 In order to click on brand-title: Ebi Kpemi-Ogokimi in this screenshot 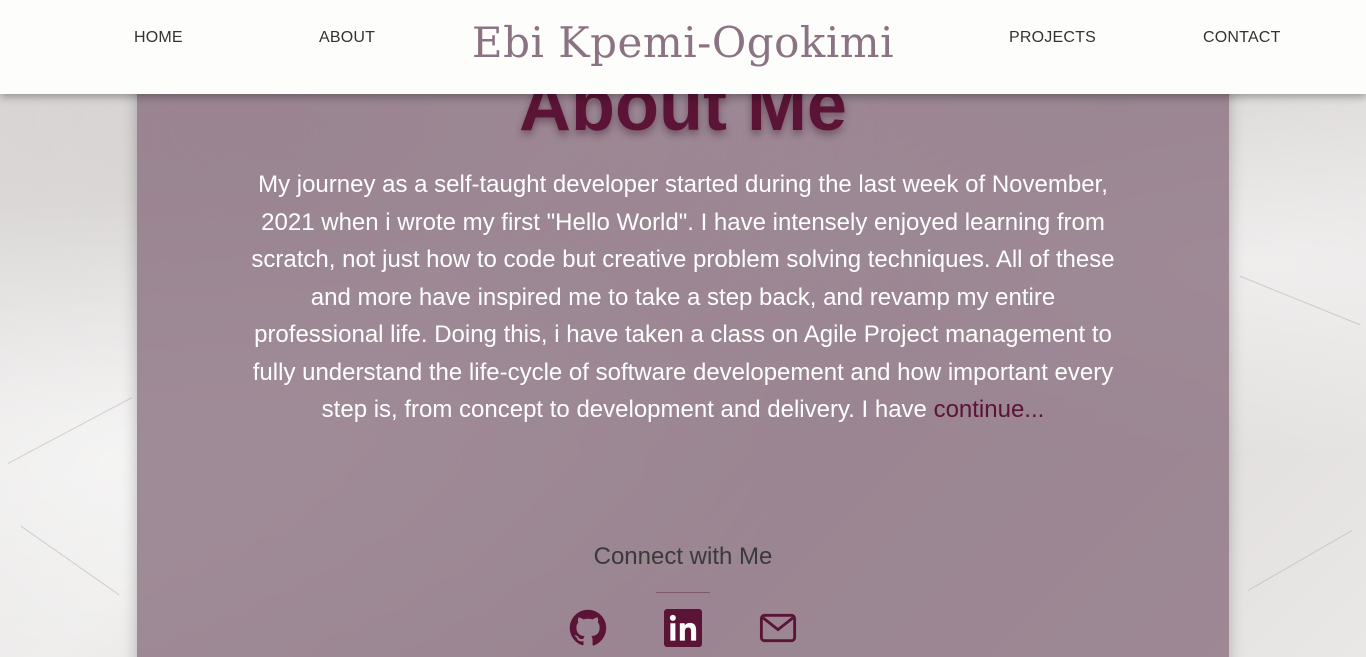, I will do `click(683, 42)`.